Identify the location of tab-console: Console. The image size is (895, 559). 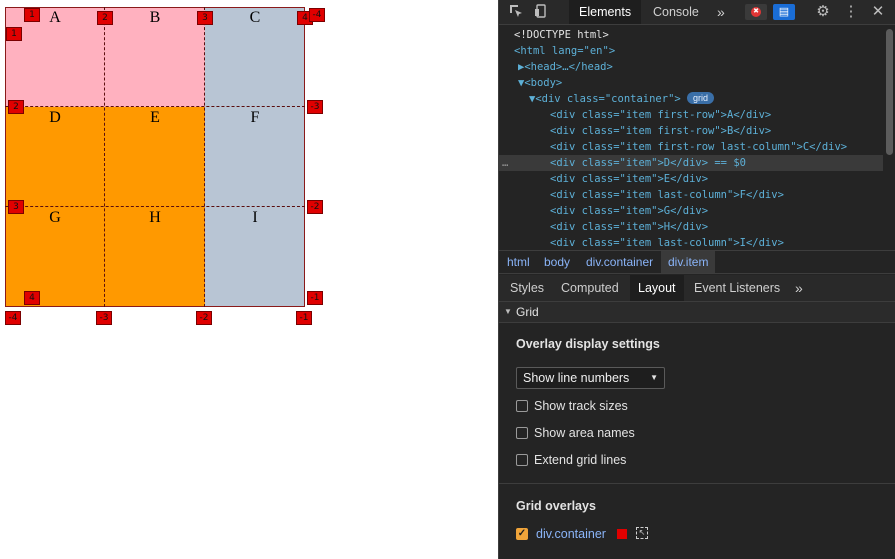
(676, 12).